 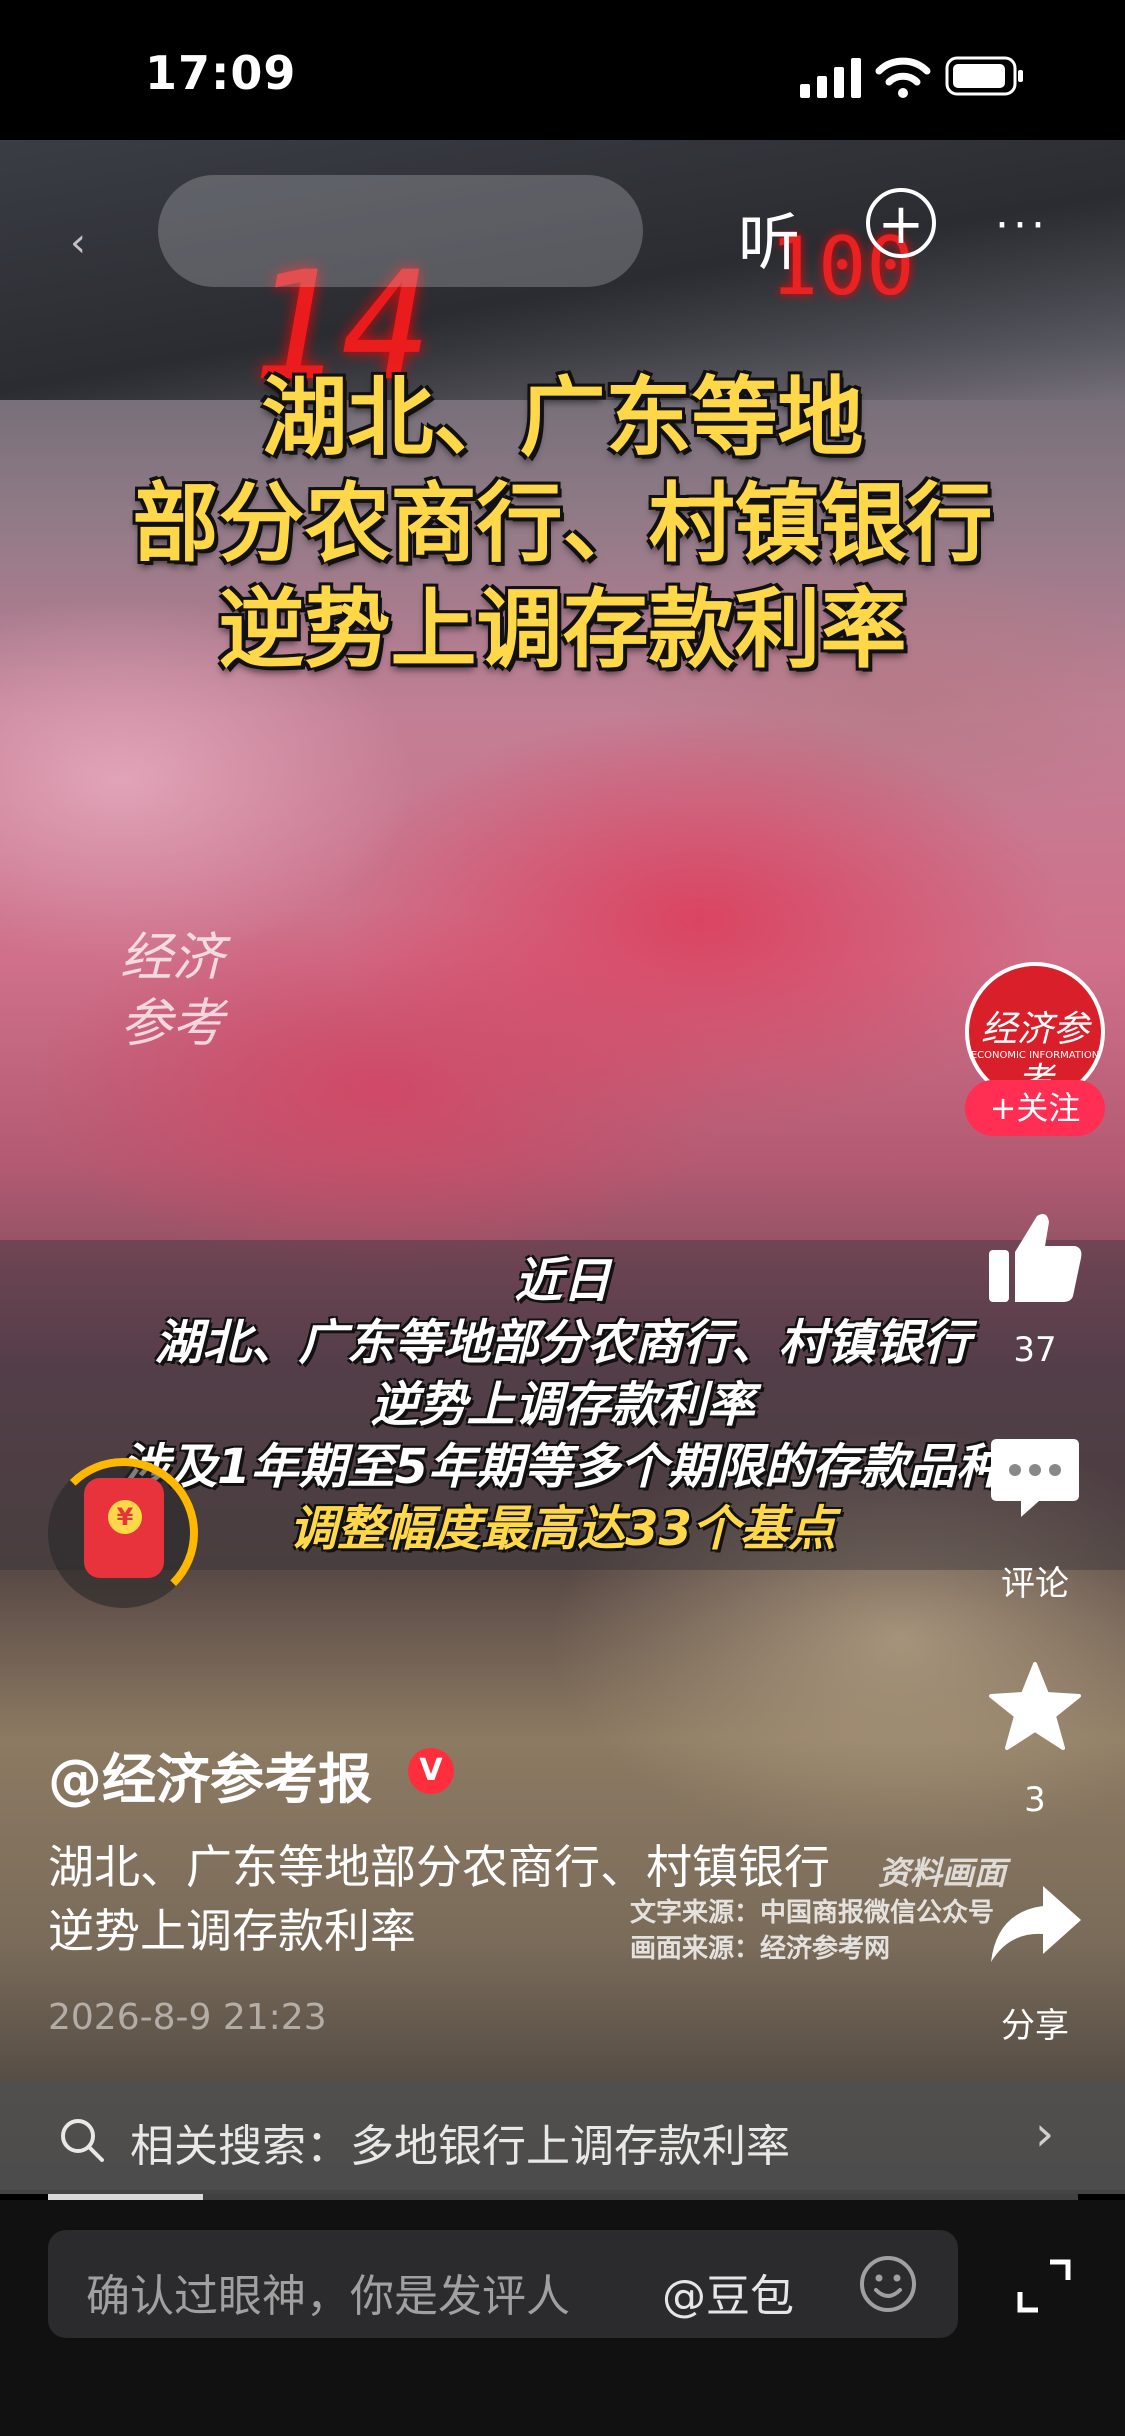 What do you see at coordinates (172, 958) in the screenshot?
I see `watermark-line-1: 经济` at bounding box center [172, 958].